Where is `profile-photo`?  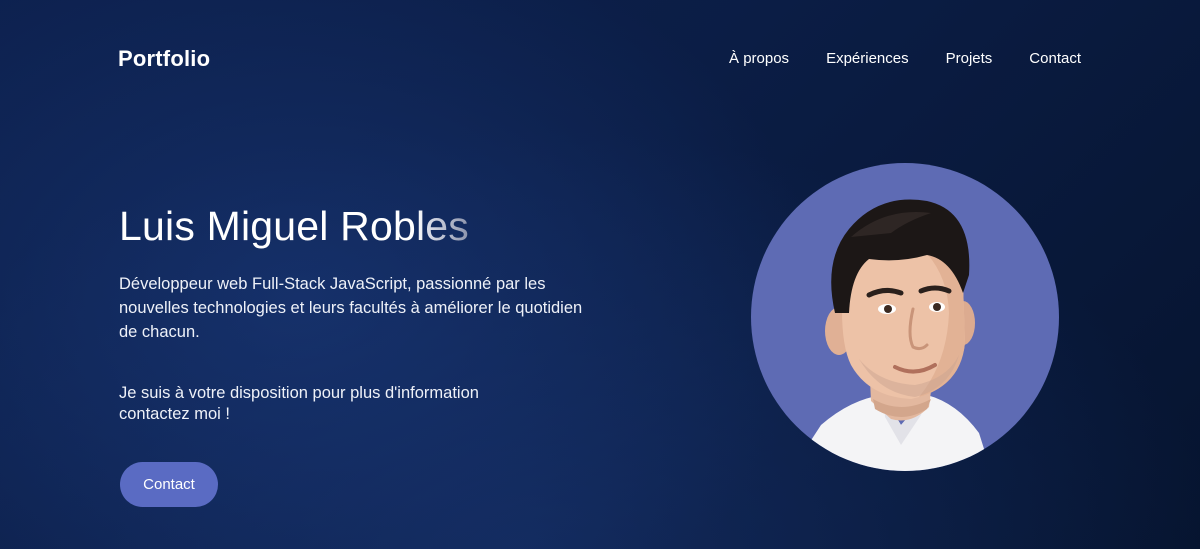
profile-photo is located at coordinates (905, 317).